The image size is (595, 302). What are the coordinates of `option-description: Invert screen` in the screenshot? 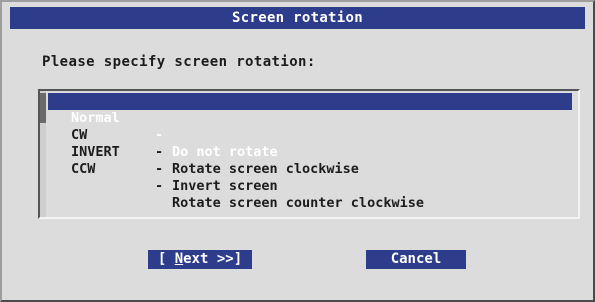 It's located at (225, 186).